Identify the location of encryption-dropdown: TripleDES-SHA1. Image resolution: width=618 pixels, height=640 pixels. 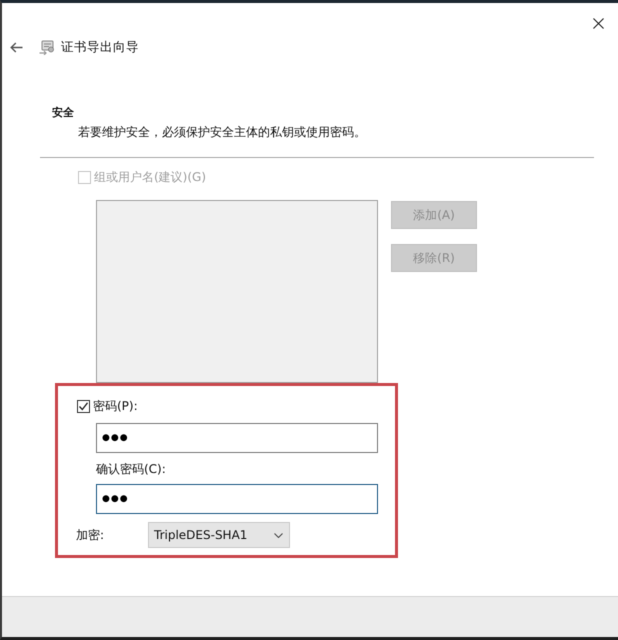
(219, 535).